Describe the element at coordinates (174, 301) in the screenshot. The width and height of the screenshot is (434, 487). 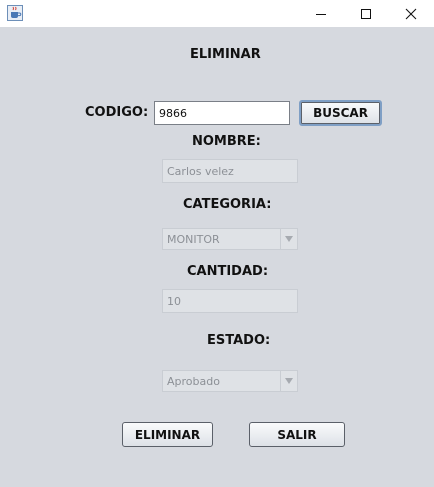
I see `cantidad-input-value: 10` at that location.